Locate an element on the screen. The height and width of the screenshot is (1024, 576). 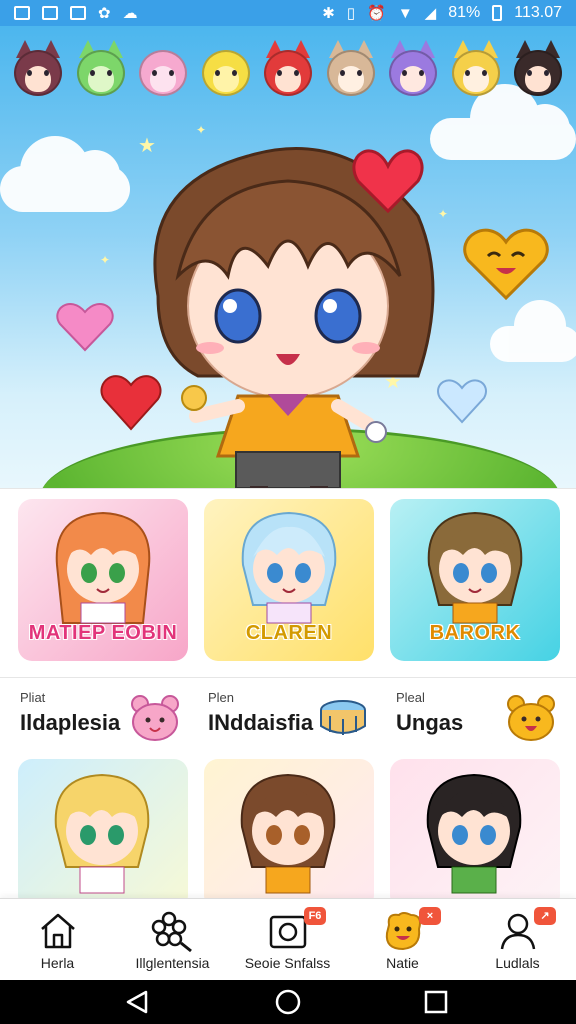
nav-item-camera: F6 Seoie Snfalss is located at coordinates (287, 940).